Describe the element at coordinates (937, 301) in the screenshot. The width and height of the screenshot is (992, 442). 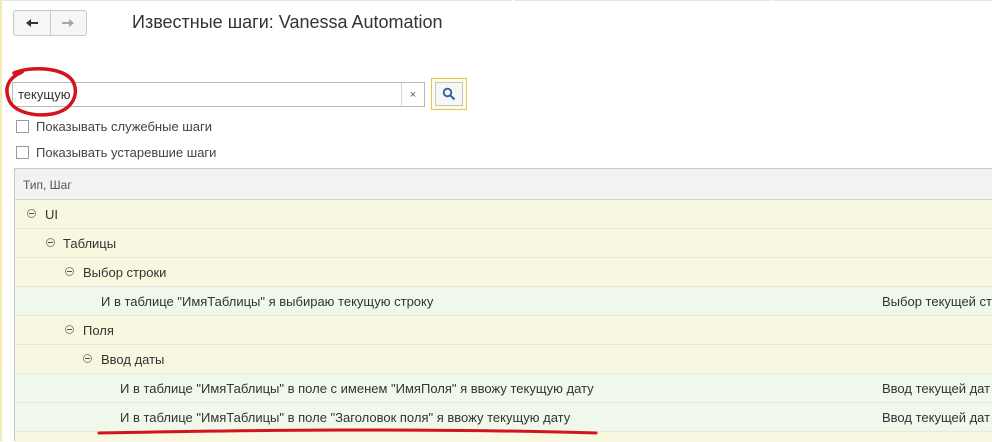
I see `step-description: Выбор текущей ст` at that location.